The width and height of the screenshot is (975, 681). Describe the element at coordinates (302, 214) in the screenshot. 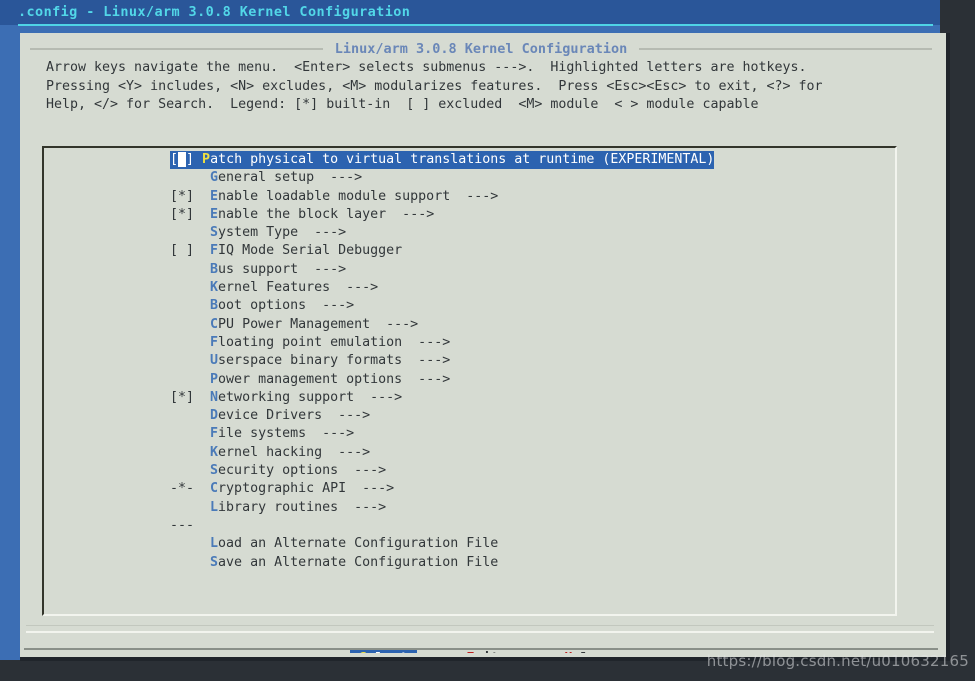

I see `menu-item-label: nable the block layer` at that location.